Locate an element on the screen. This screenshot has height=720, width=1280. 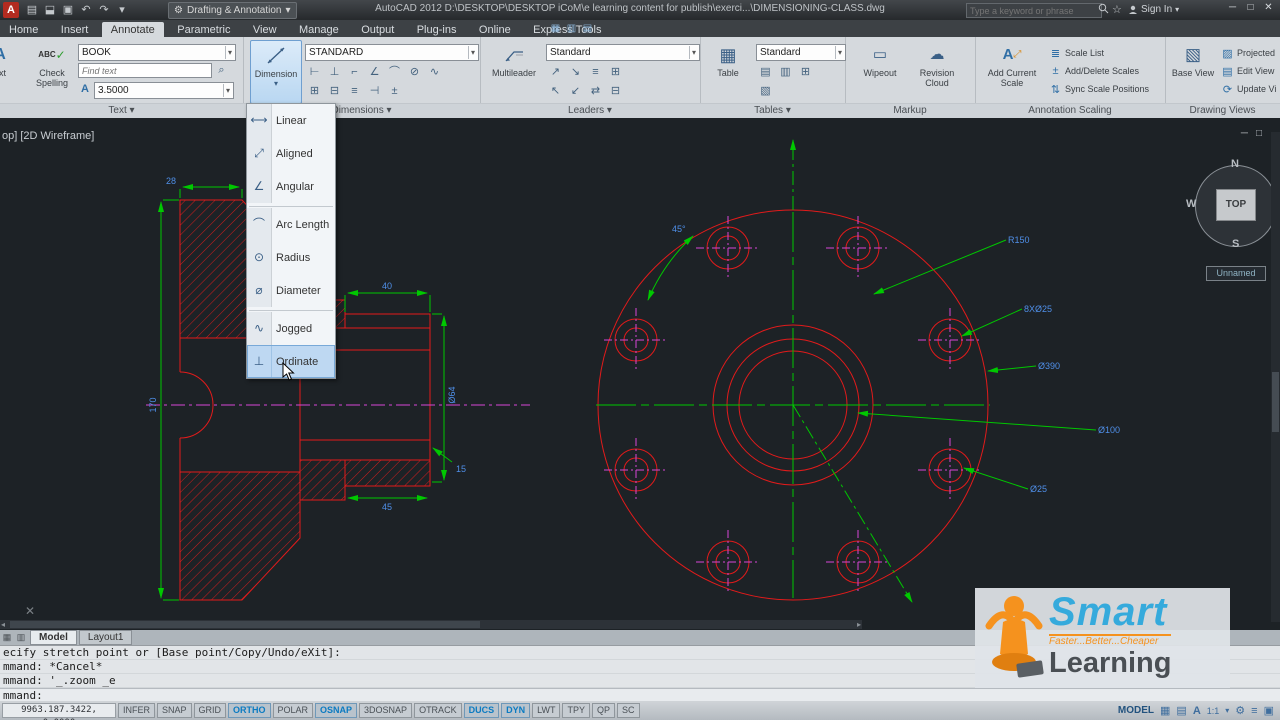
find-binoculars-icon: ⌕ is located at coordinates (221, 70).